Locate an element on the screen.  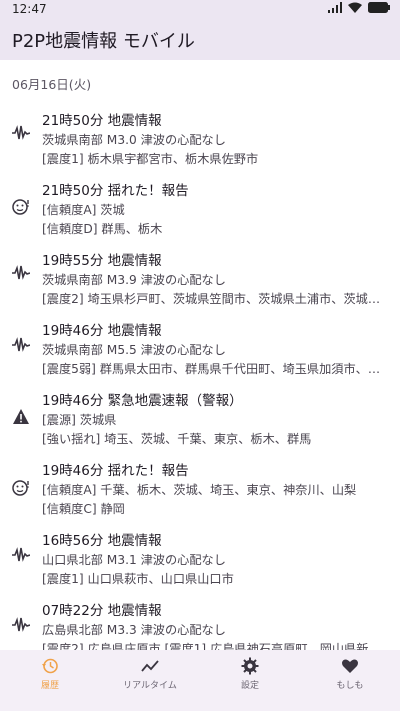
item-title: 19時46分 揺れた！報告 is located at coordinates (115, 471).